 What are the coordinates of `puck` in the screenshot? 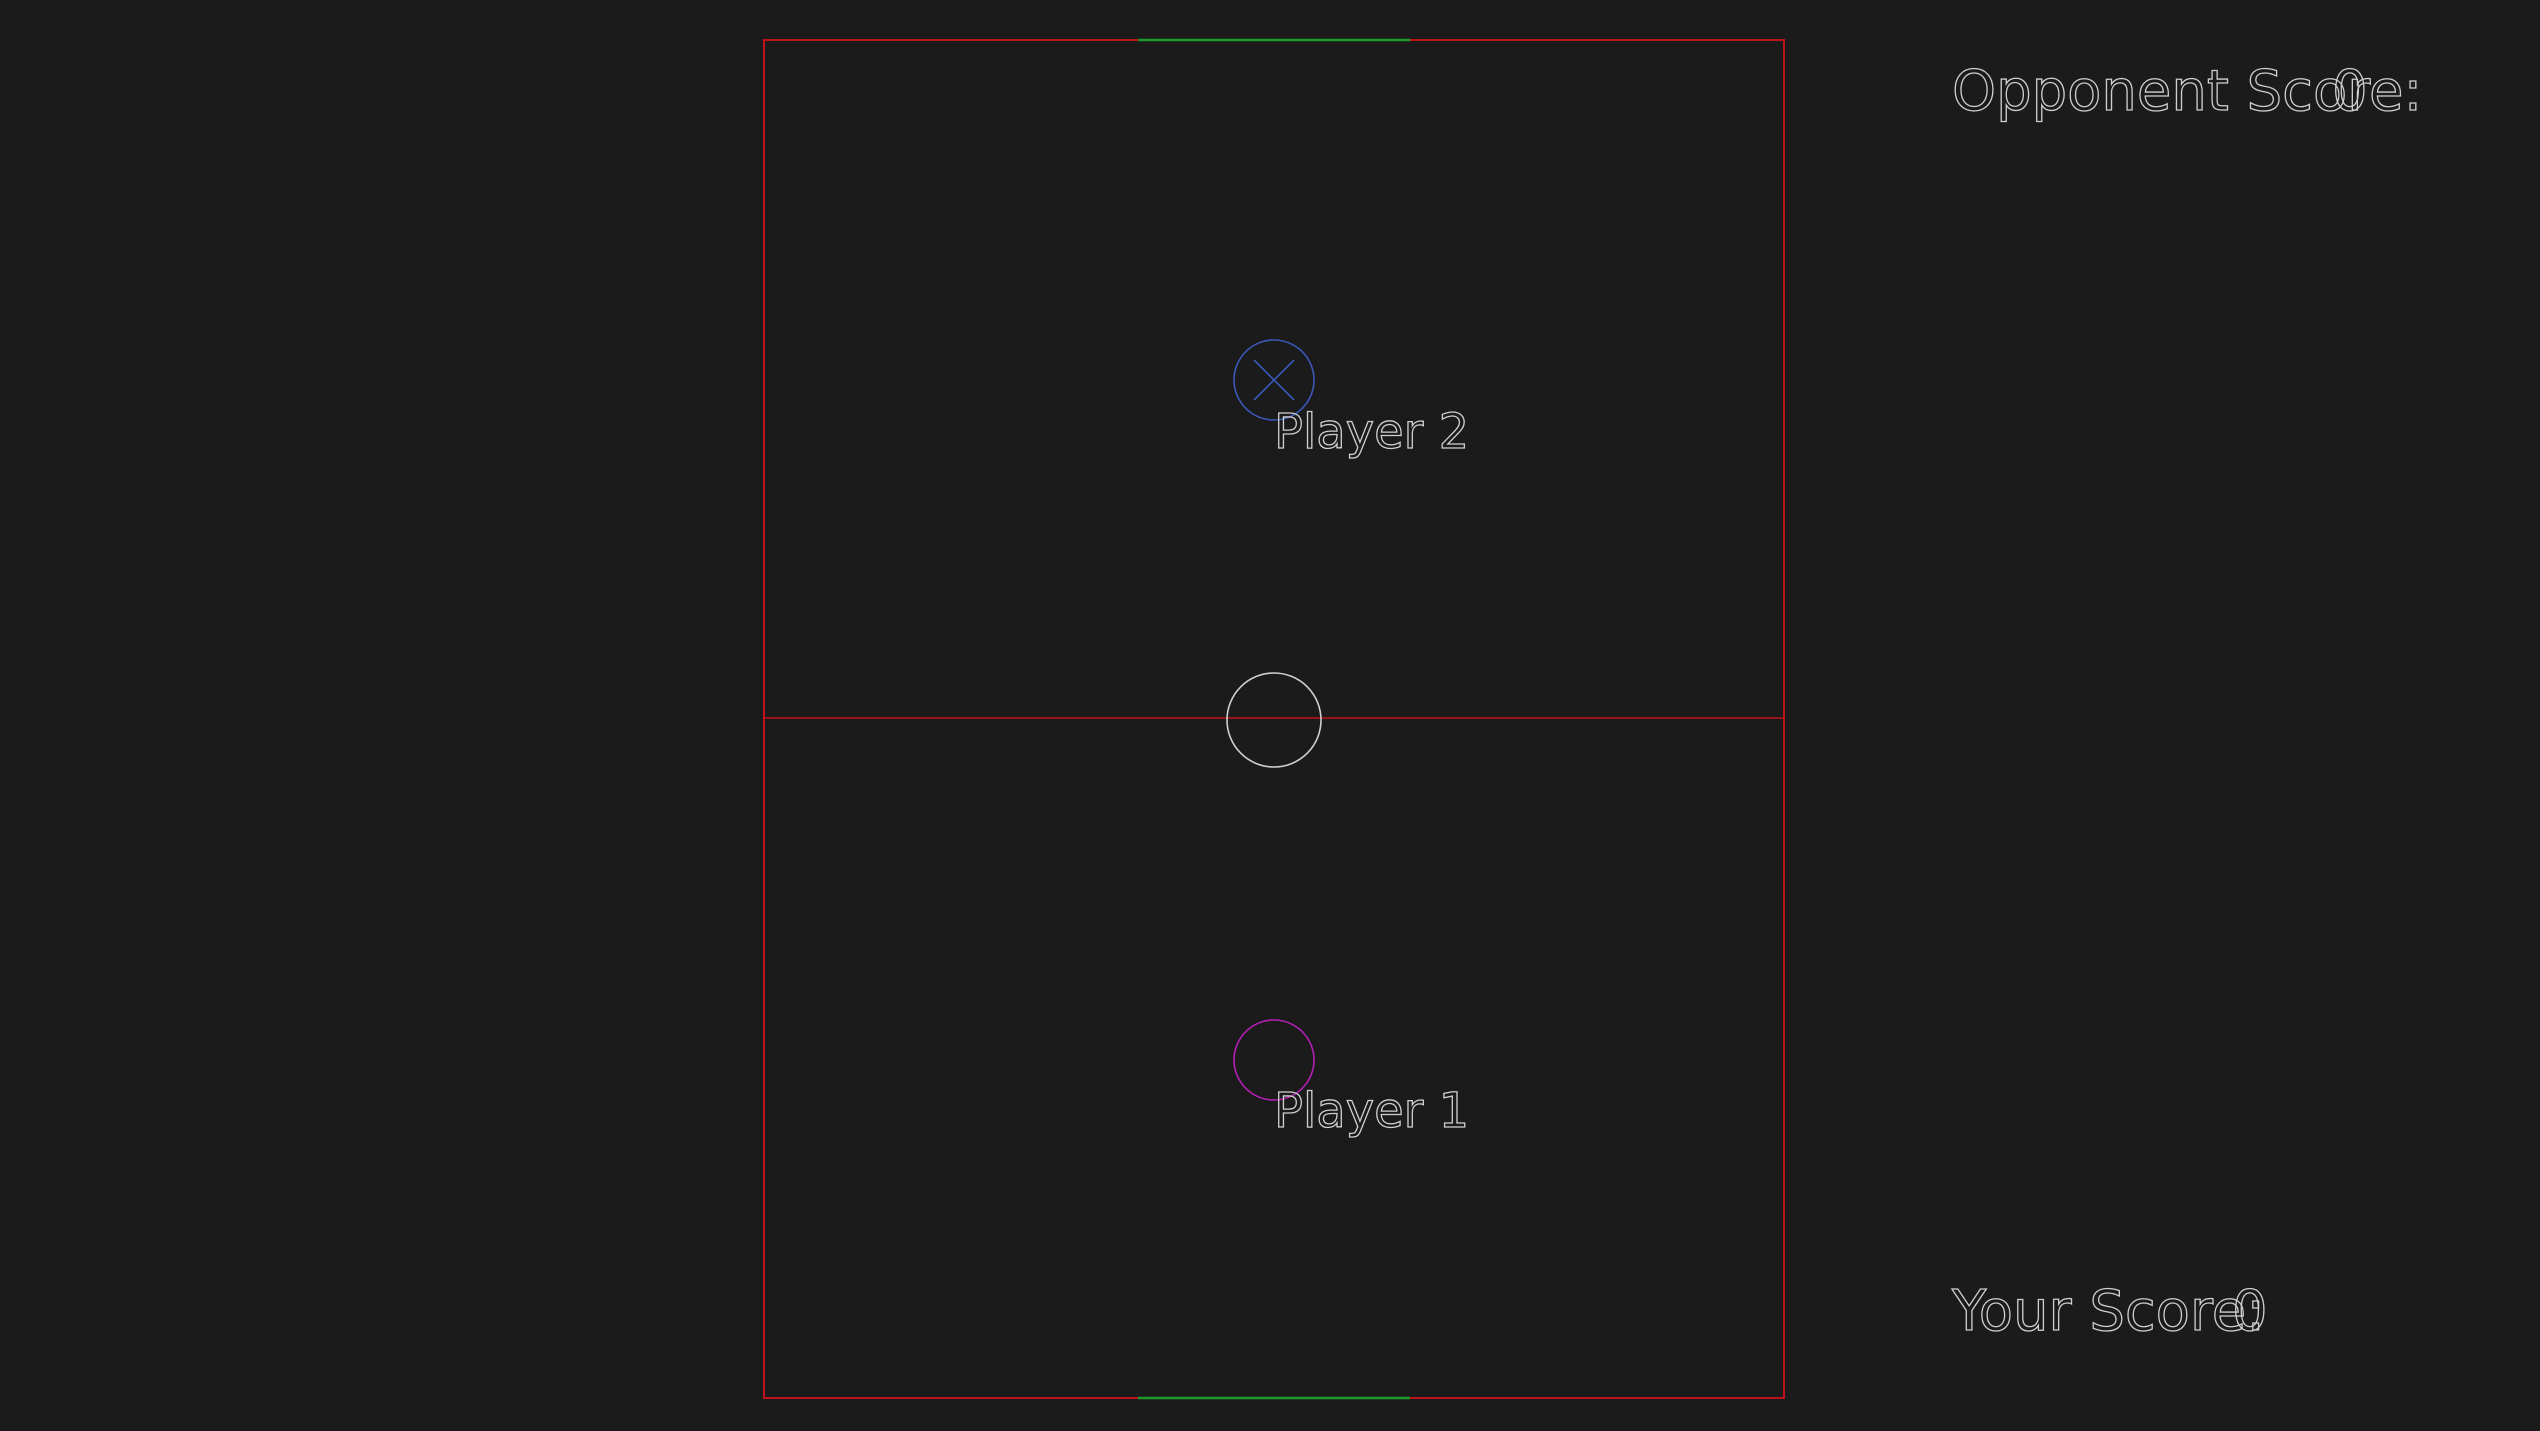 It's located at (1274, 720).